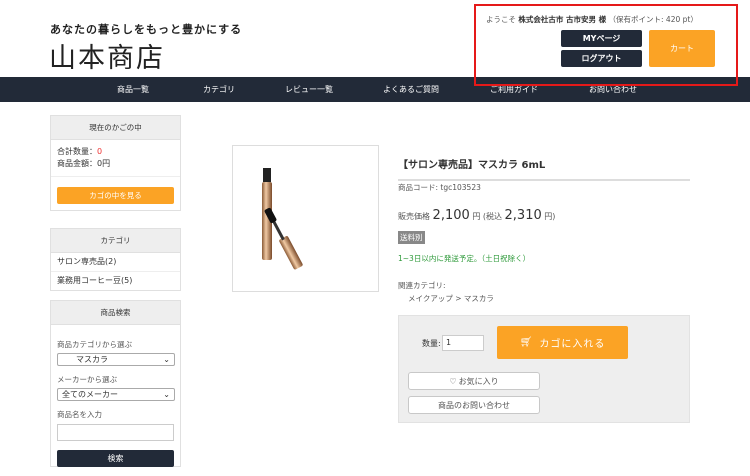 The image size is (750, 476). I want to click on maker-select: 全てのメーカー ⌄, so click(116, 394).